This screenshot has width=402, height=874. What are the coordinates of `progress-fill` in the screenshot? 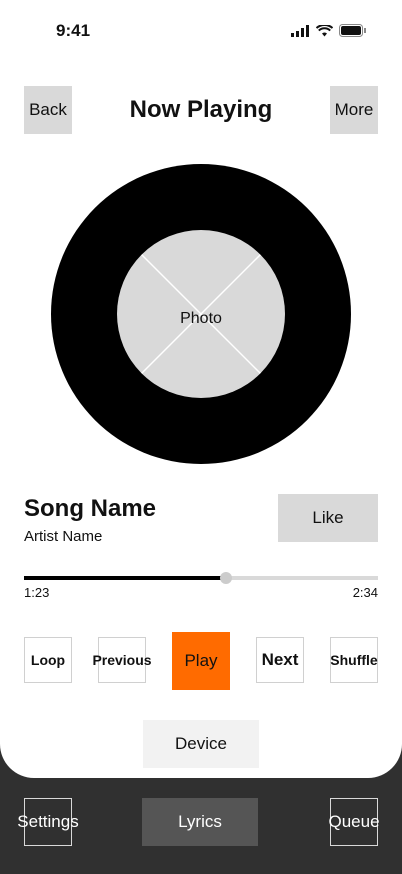 It's located at (125, 578).